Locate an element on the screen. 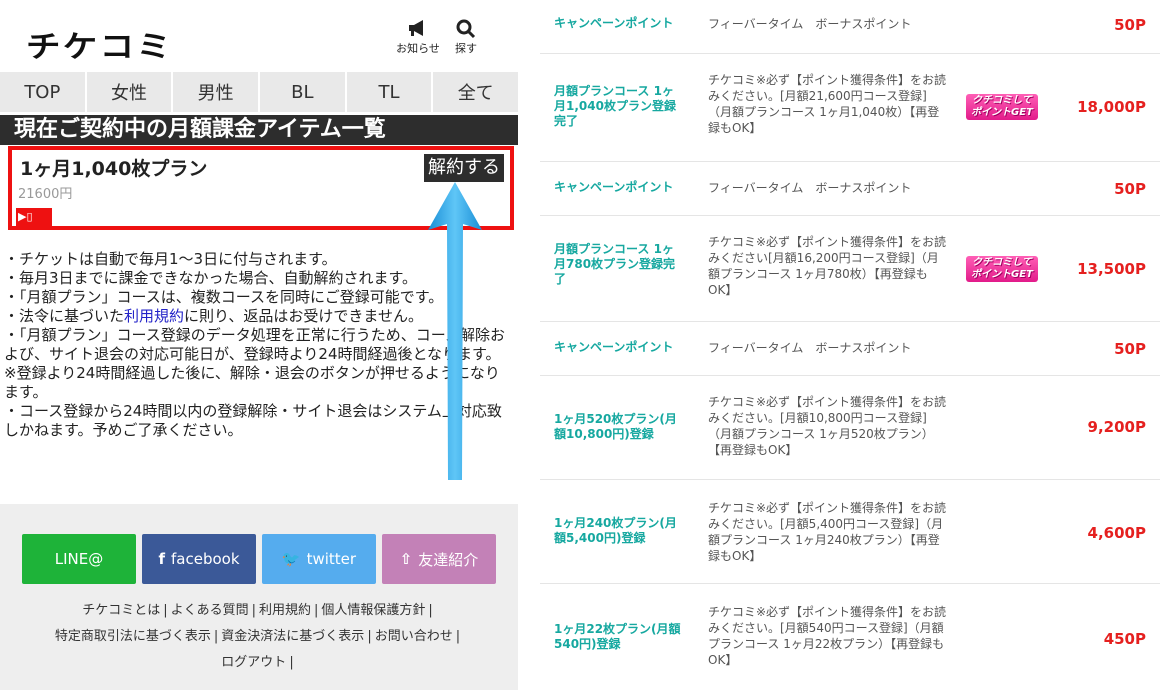 The width and height of the screenshot is (1167, 690). footer-link-logout: ログアウト is located at coordinates (253, 662).